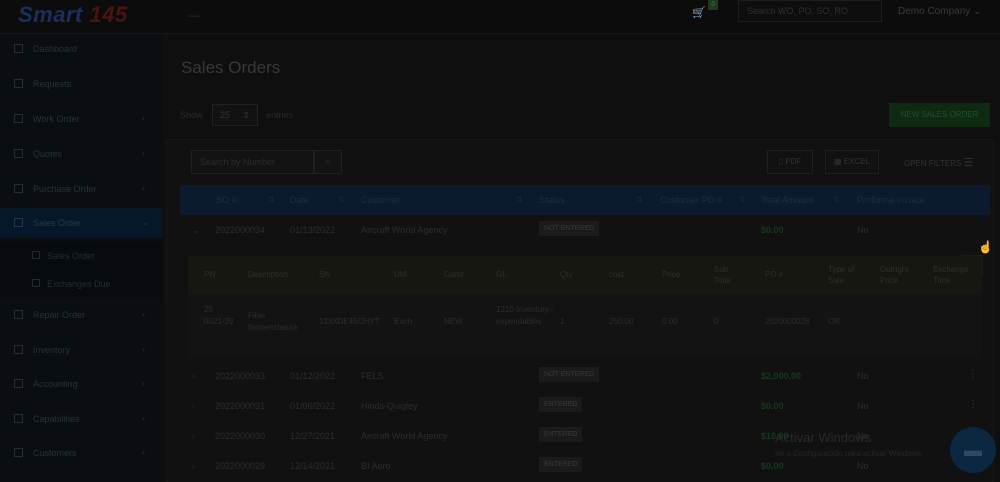 This screenshot has width=1000, height=482. What do you see at coordinates (313, 466) in the screenshot?
I see `order-date: 12/14/2021` at bounding box center [313, 466].